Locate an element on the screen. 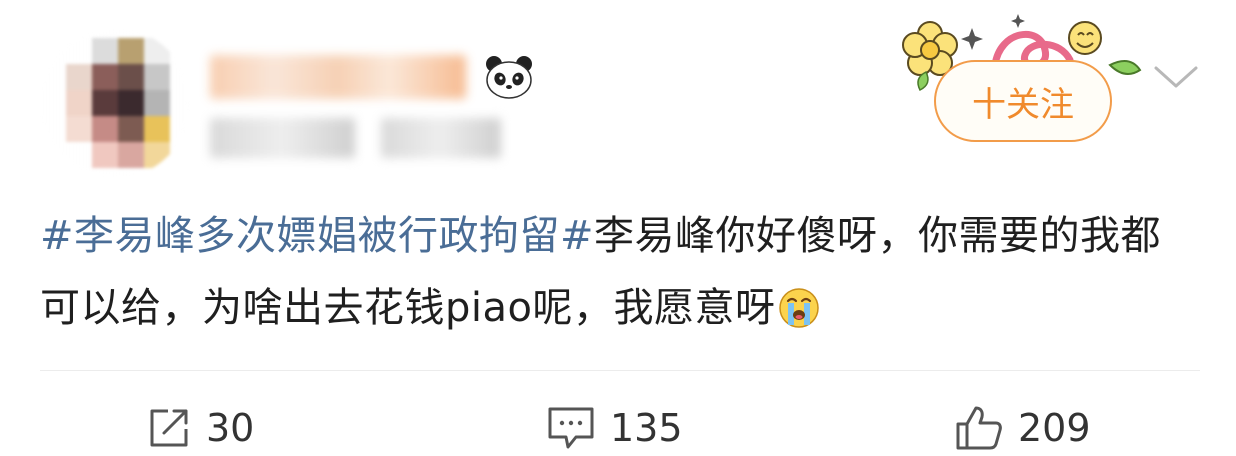 This screenshot has width=1236, height=456. comment-icon is located at coordinates (571, 428).